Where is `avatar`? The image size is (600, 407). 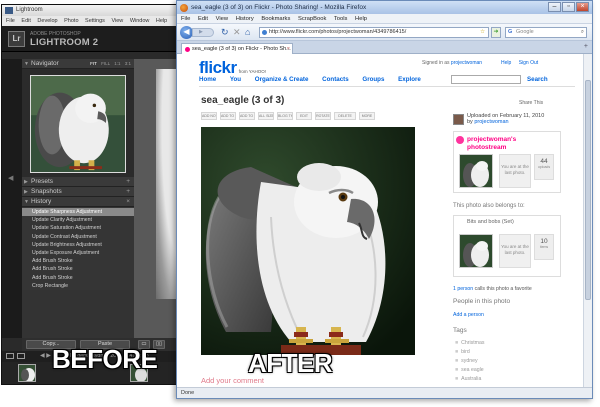 avatar is located at coordinates (458, 119).